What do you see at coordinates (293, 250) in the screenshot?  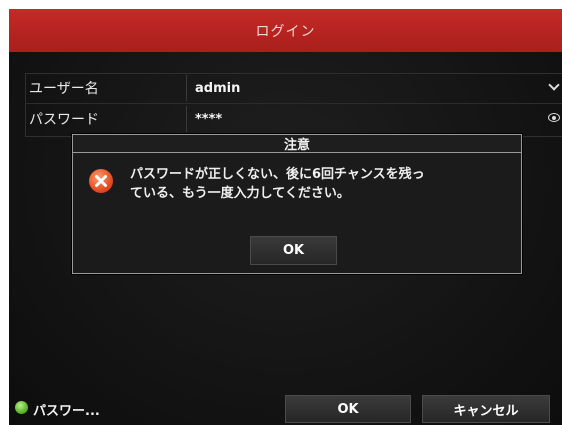 I see `dialog-ok-button: OK` at bounding box center [293, 250].